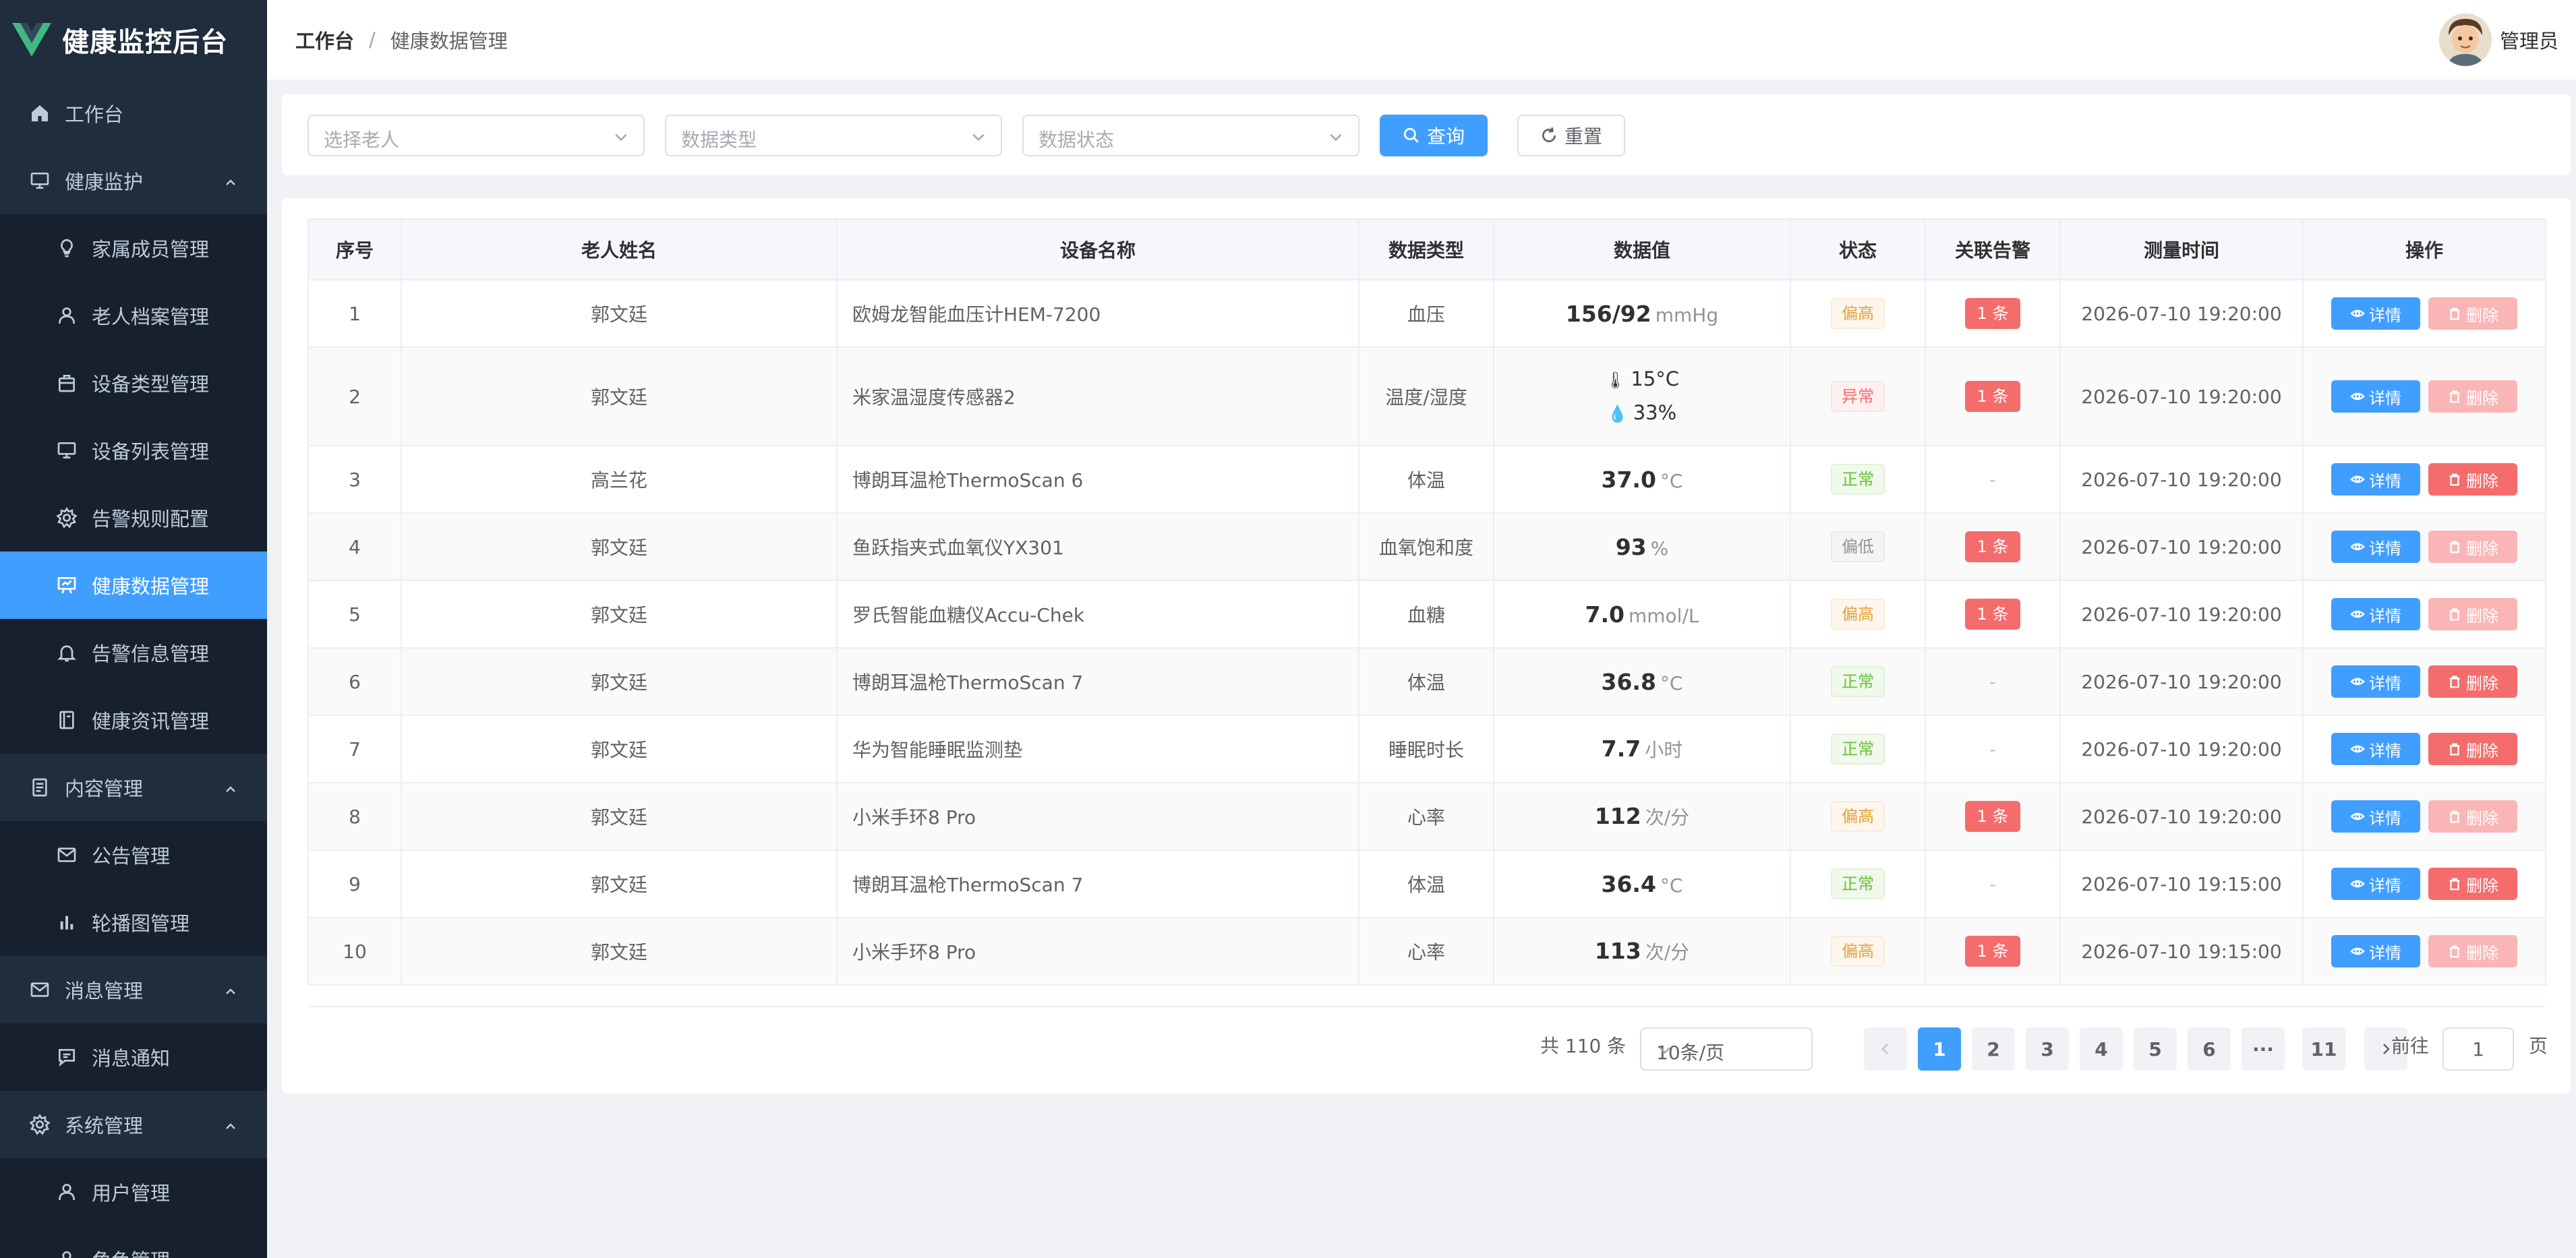  Describe the element at coordinates (2482, 953) in the screenshot. I see `delete-button-label: 删除` at that location.